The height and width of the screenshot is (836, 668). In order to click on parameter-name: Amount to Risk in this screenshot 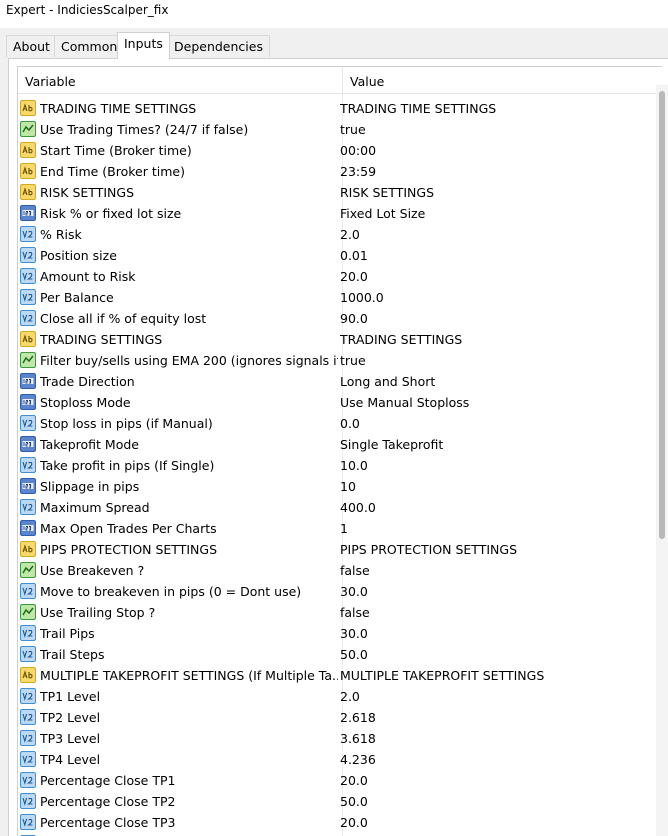, I will do `click(88, 276)`.